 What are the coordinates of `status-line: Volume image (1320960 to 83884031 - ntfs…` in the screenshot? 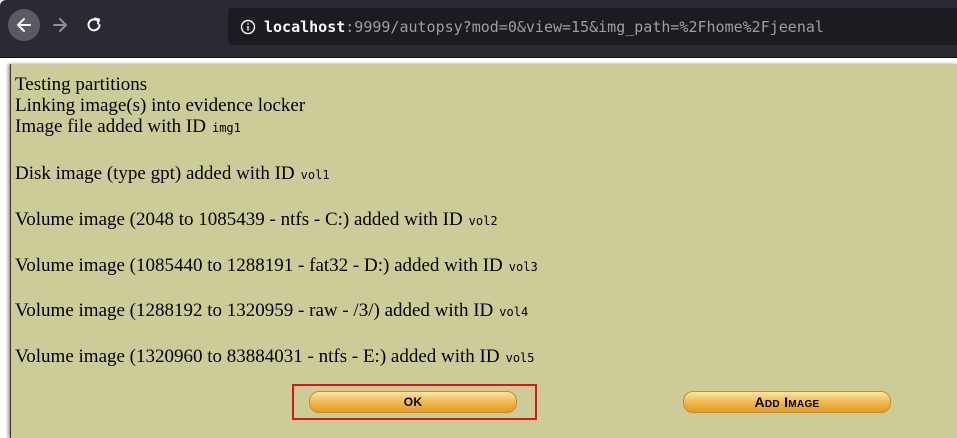 It's located at (275, 356).